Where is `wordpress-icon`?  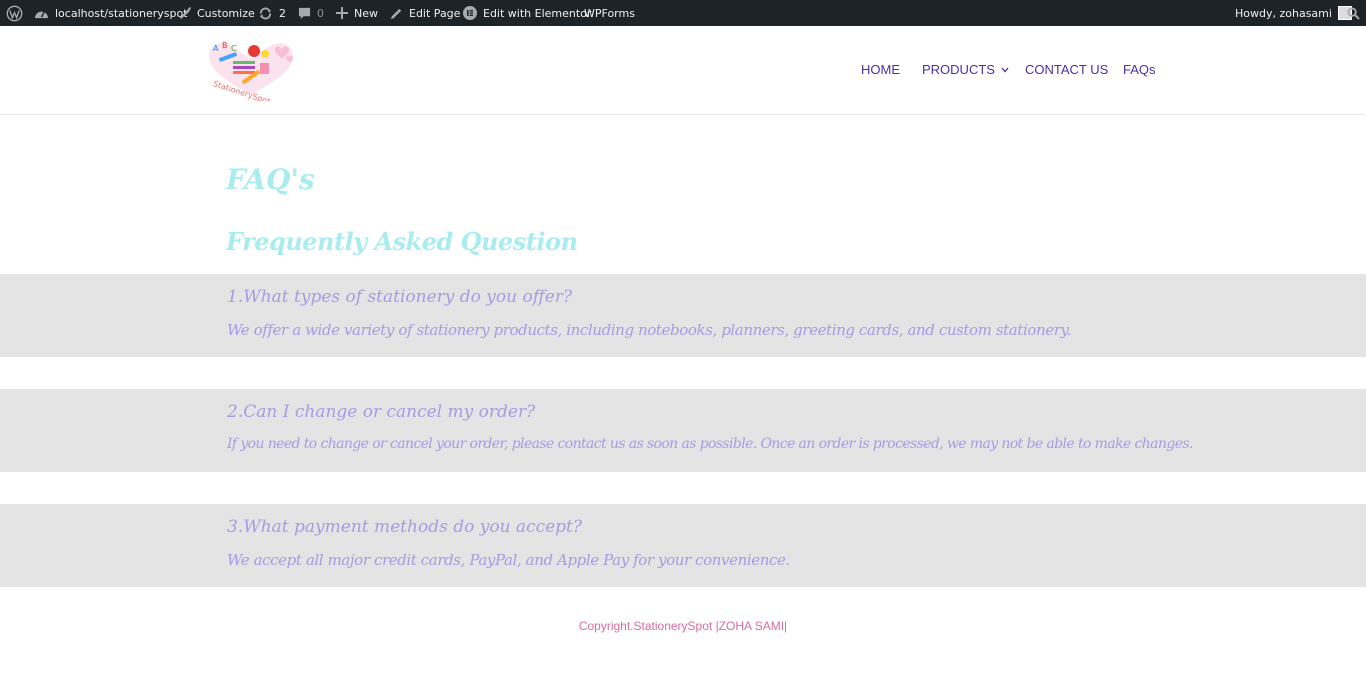 wordpress-icon is located at coordinates (14, 13).